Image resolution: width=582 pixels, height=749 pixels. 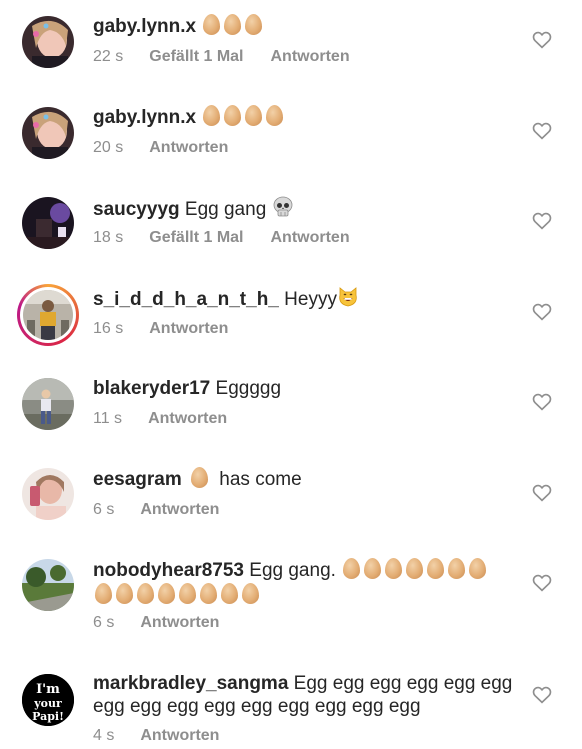 I want to click on skull-emoji-icon, so click(x=282, y=206).